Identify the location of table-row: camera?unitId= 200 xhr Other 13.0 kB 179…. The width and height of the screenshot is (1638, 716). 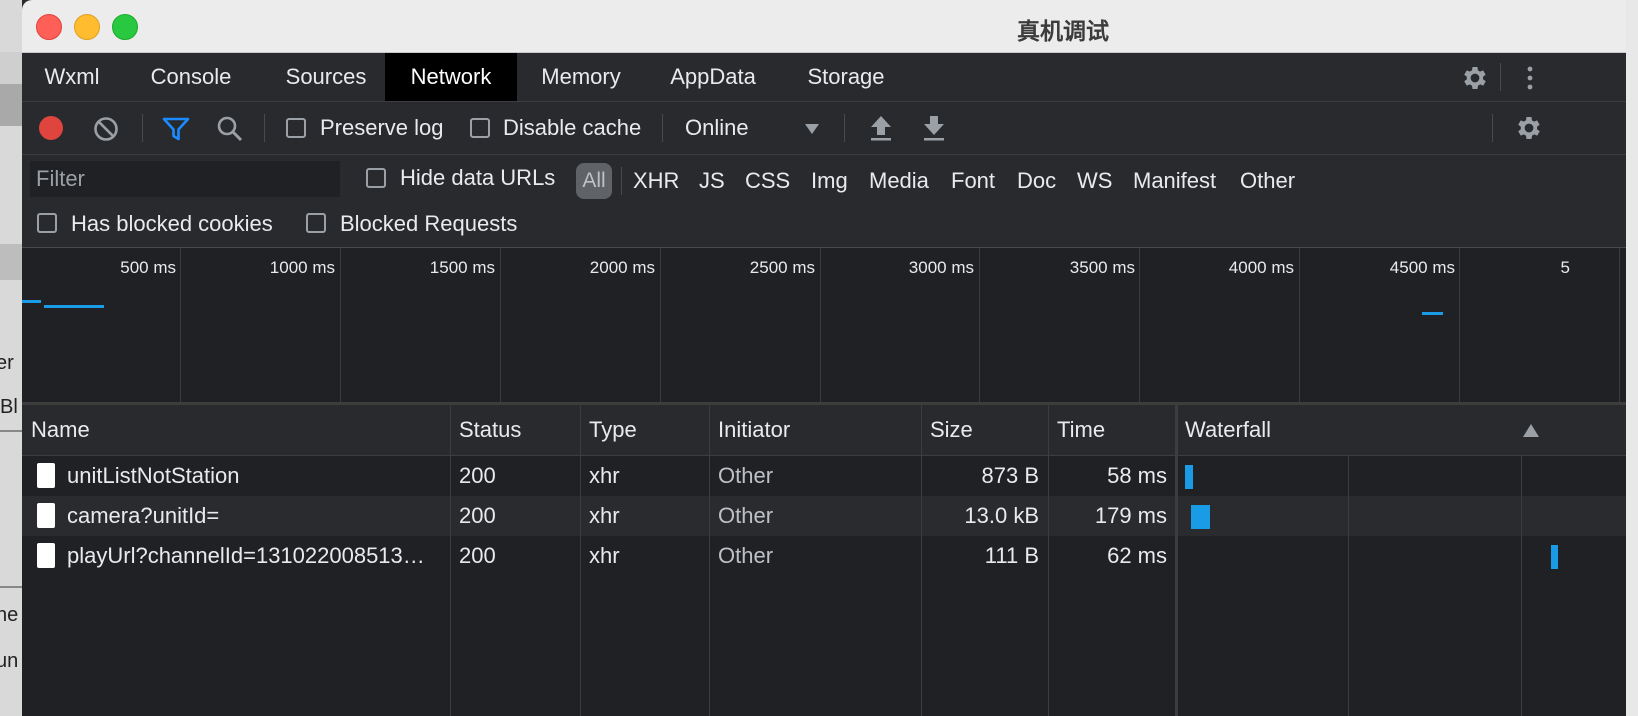
(824, 516).